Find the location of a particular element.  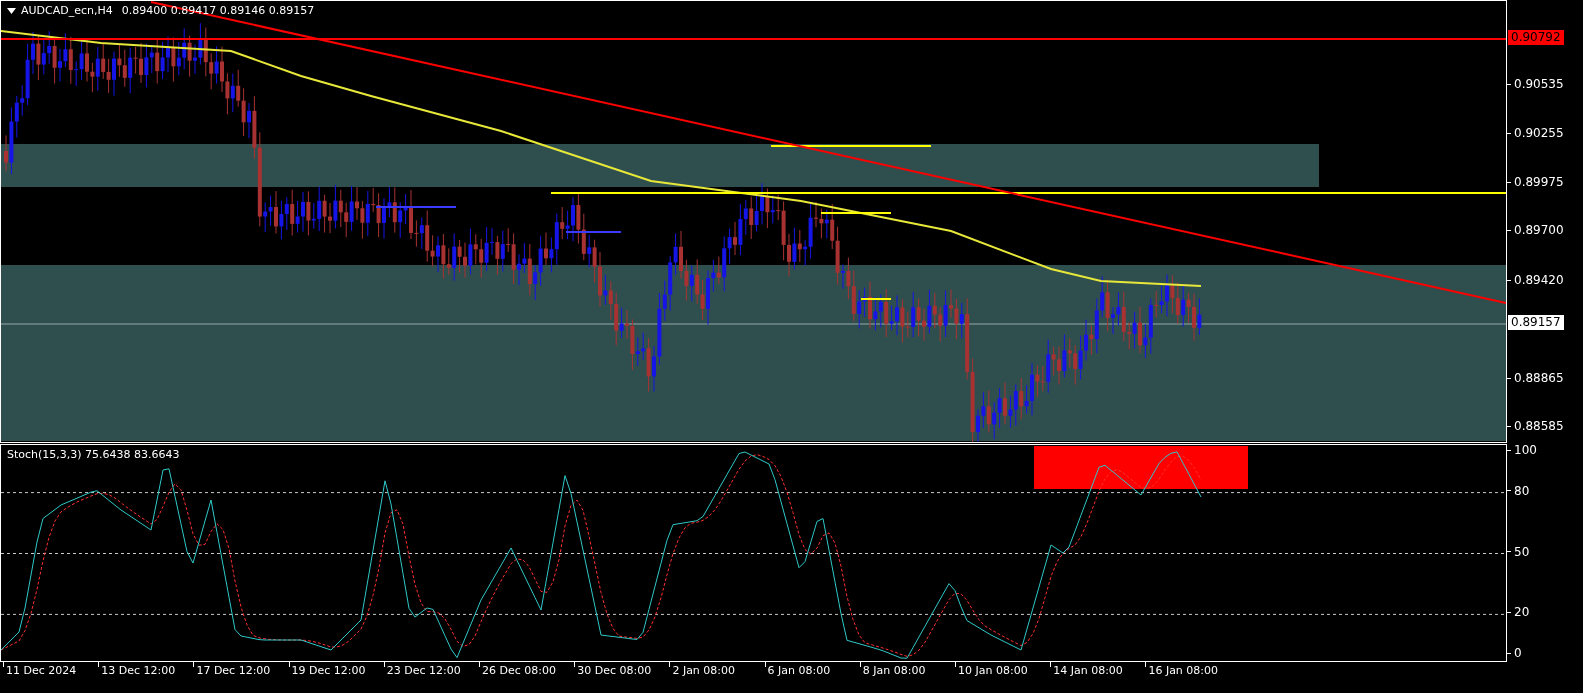

time-label: 17 Dec 12:00 is located at coordinates (233, 670).